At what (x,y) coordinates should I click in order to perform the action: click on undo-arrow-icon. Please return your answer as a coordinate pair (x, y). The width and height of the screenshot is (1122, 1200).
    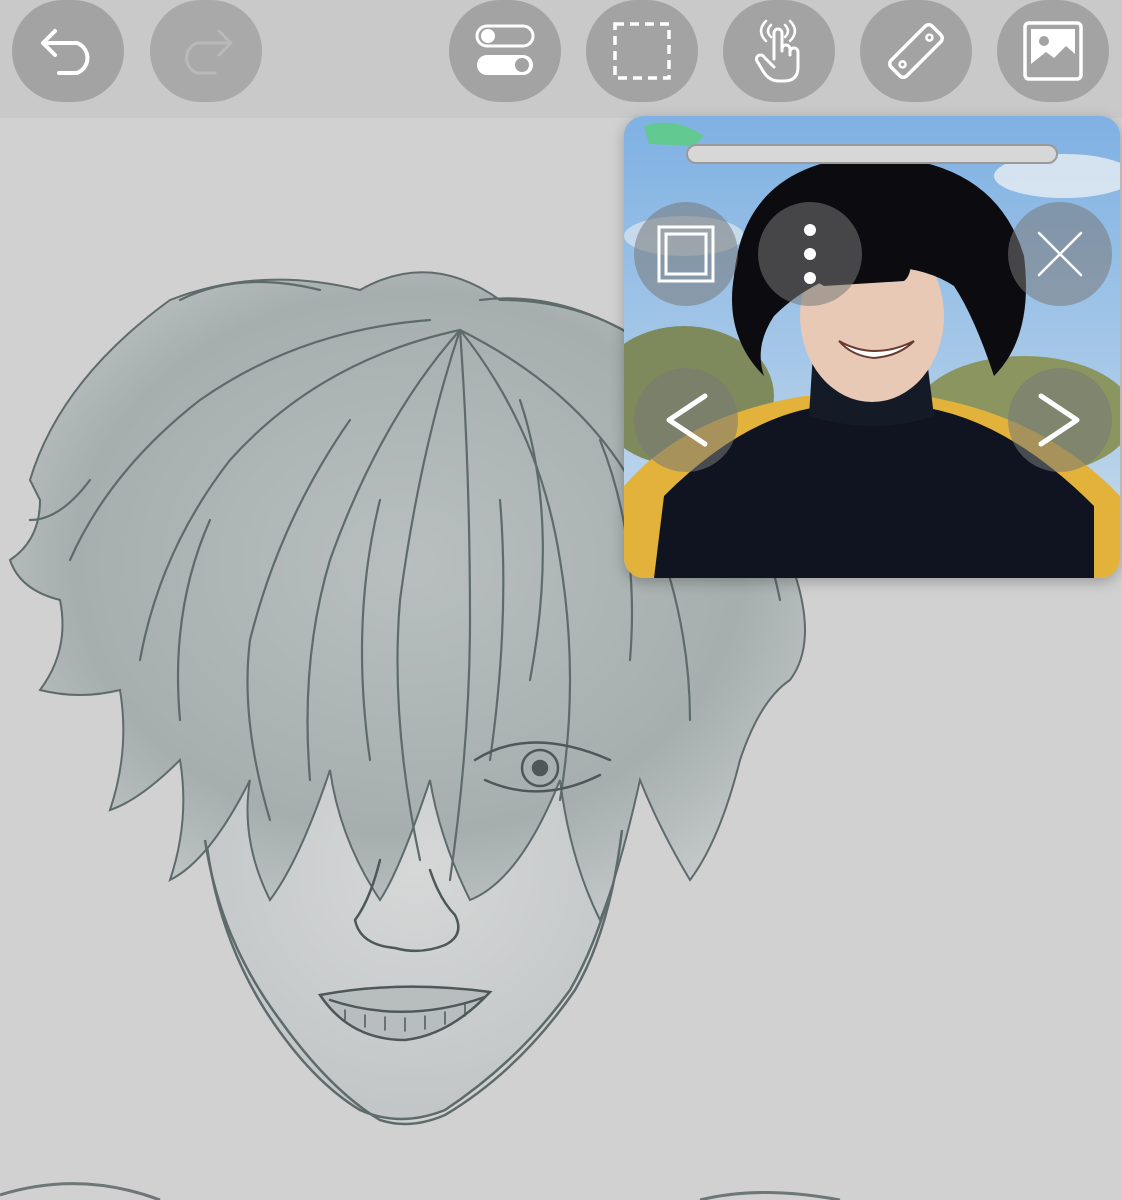
    Looking at the image, I should click on (68, 51).